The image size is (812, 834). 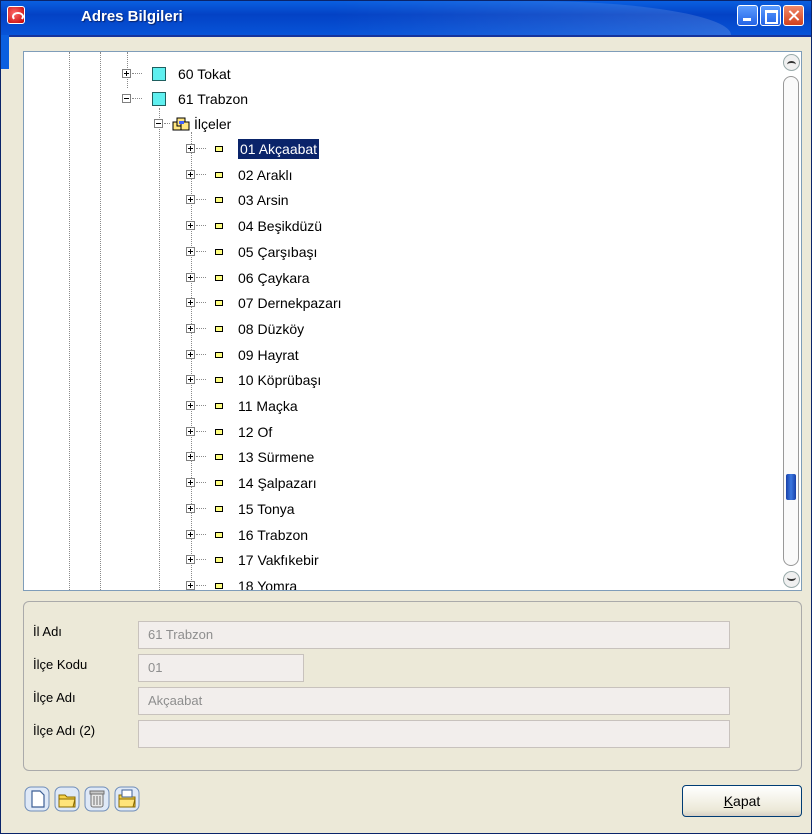 I want to click on tree-node-label: 02 Araklı, so click(x=265, y=175).